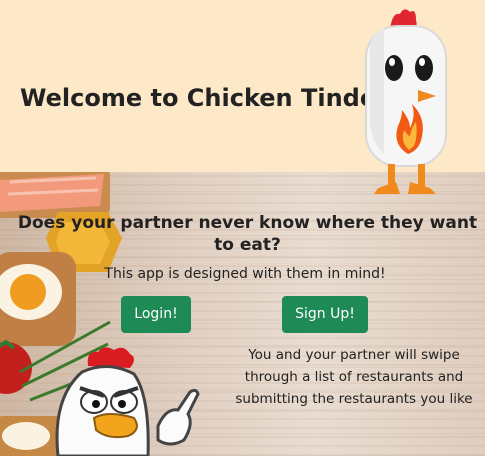 This screenshot has width=485, height=456. What do you see at coordinates (209, 98) in the screenshot?
I see `page-title: Welcome to Chicken Tinder!` at bounding box center [209, 98].